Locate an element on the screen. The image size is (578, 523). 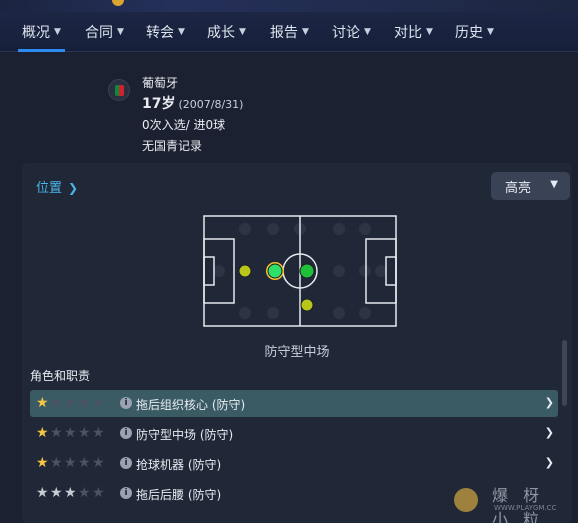
birth-date: (2007/8/31) is located at coordinates (211, 104).